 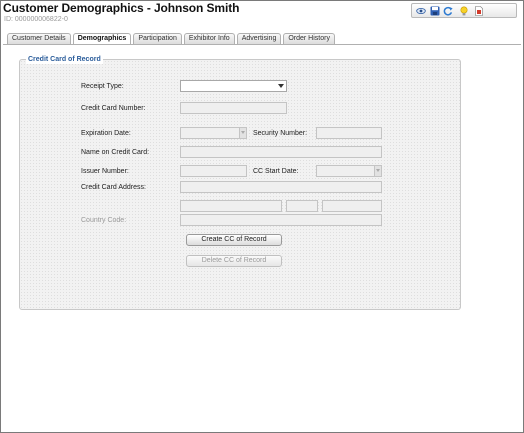 I want to click on cc-address-city, so click(x=231, y=206).